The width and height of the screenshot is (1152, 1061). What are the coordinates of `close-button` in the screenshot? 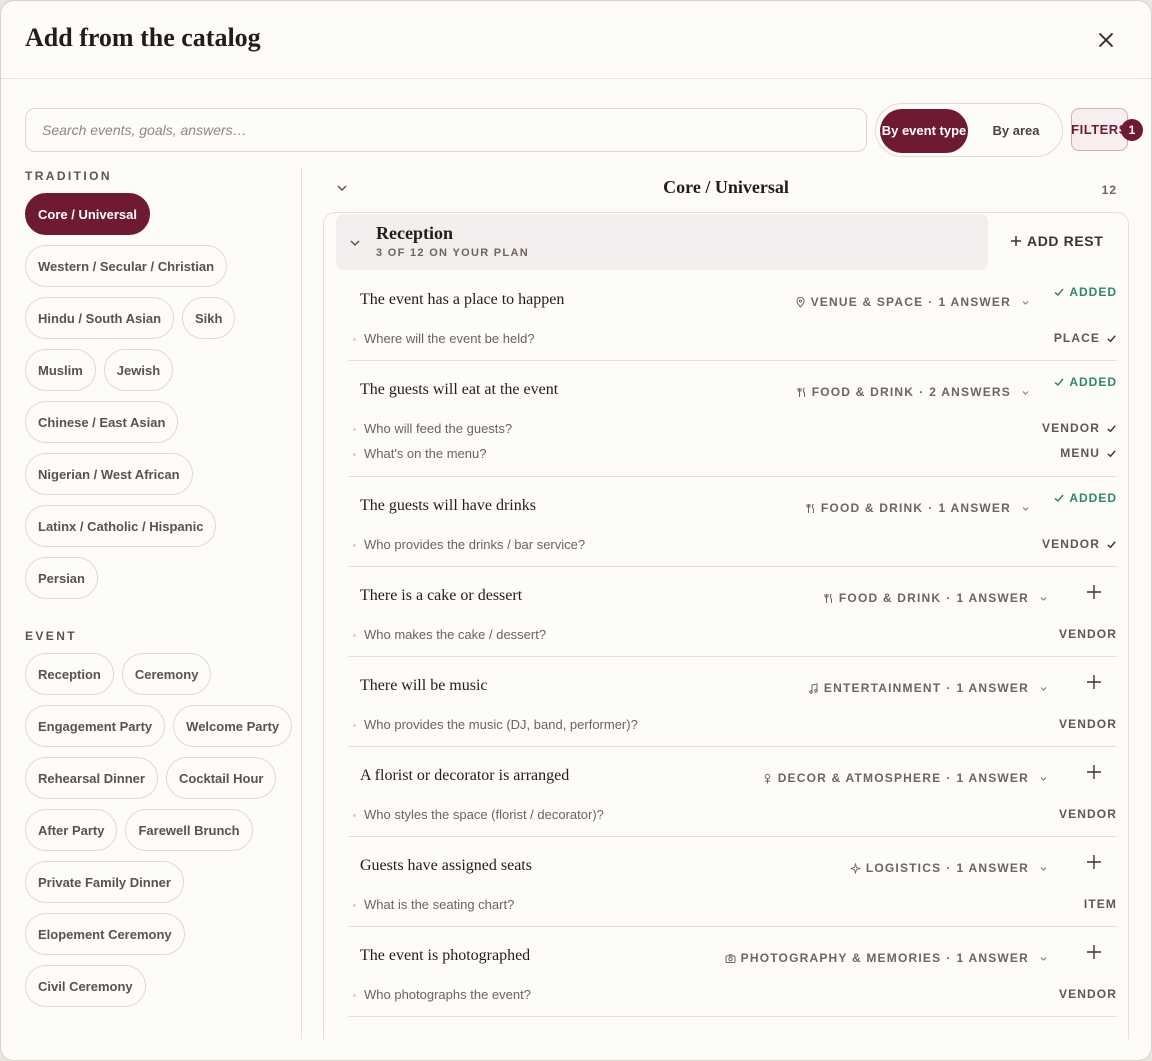 It's located at (1106, 40).